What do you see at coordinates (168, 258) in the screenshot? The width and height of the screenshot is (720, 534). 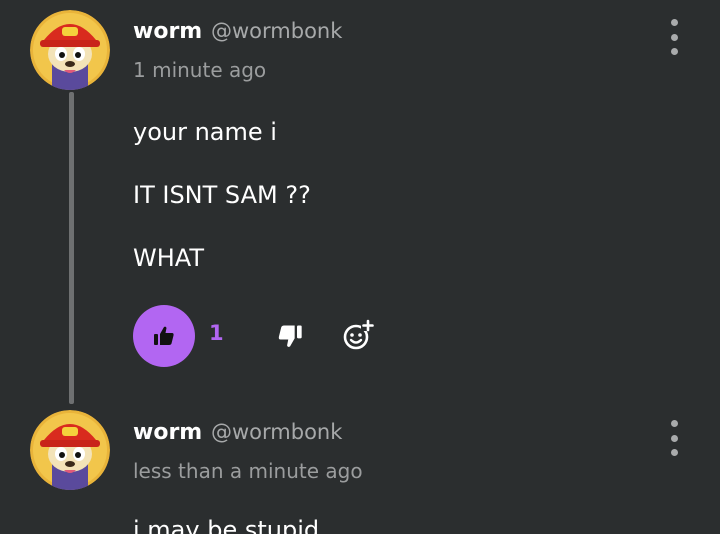 I see `comment-text-line: WHAT` at bounding box center [168, 258].